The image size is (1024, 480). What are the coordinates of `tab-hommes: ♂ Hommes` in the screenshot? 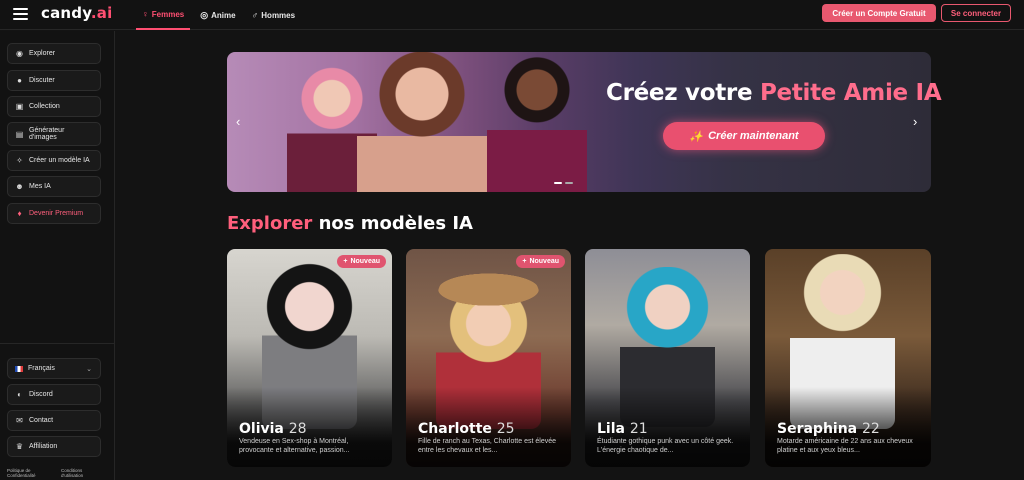 It's located at (274, 15).